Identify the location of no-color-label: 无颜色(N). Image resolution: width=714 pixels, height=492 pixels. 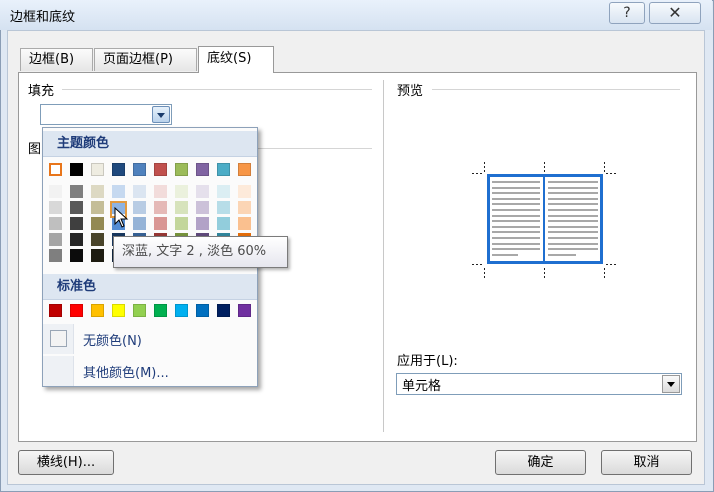
(112, 341).